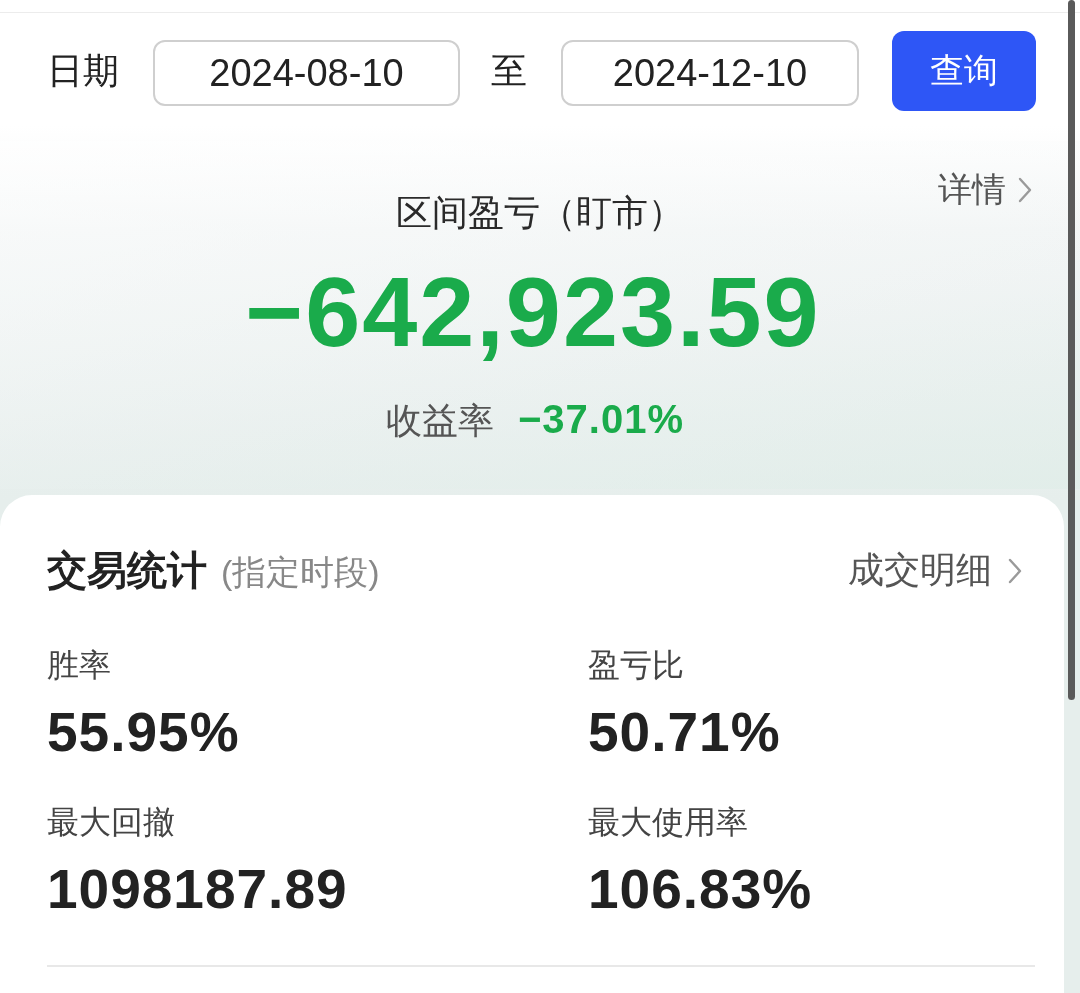  Describe the element at coordinates (710, 73) in the screenshot. I see `end-date-field: 2024-12-10` at that location.